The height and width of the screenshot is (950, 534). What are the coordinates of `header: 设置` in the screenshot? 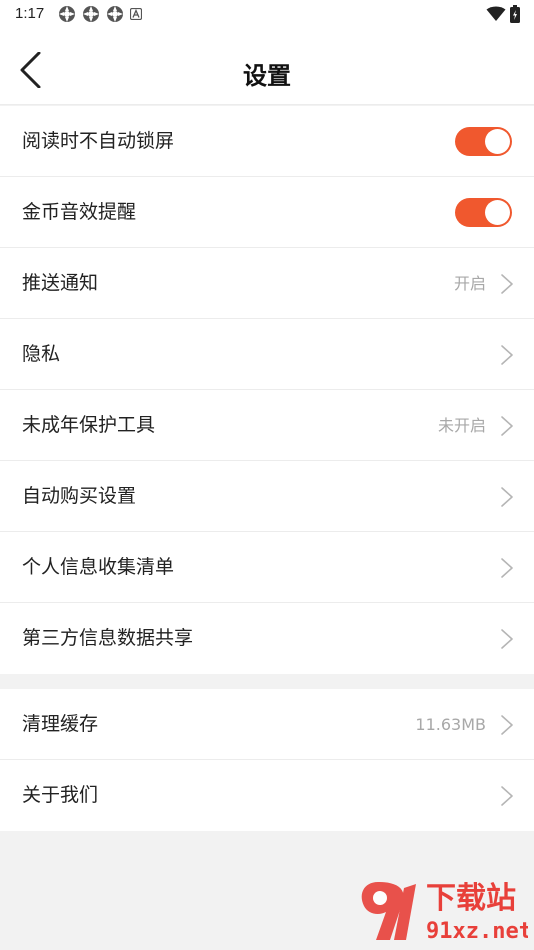 It's located at (267, 67).